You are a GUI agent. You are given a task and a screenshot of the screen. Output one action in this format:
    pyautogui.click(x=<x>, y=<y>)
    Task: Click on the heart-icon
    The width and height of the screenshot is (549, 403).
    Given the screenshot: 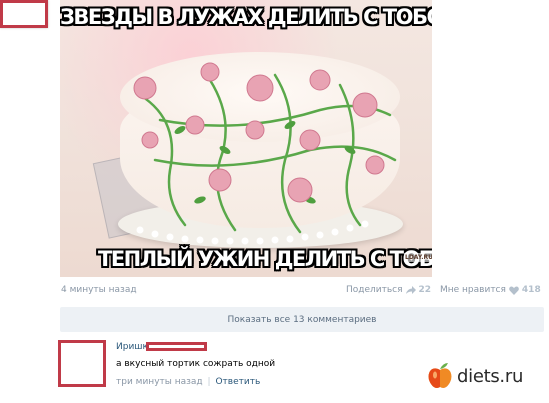 What is the action you would take?
    pyautogui.click(x=514, y=290)
    